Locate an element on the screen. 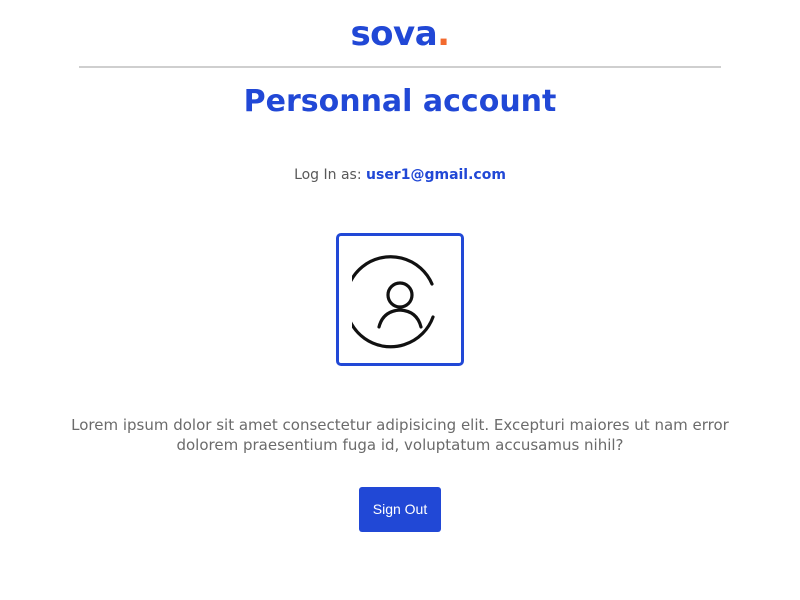  login-label: Log In as: is located at coordinates (328, 175).